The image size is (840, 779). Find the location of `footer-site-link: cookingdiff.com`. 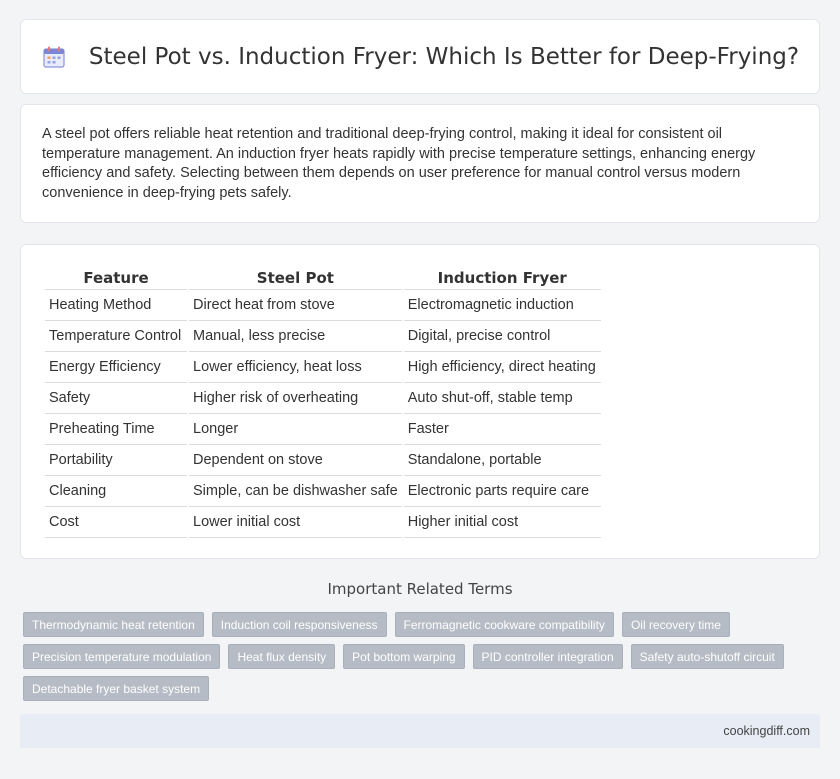

footer-site-link: cookingdiff.com is located at coordinates (766, 731).